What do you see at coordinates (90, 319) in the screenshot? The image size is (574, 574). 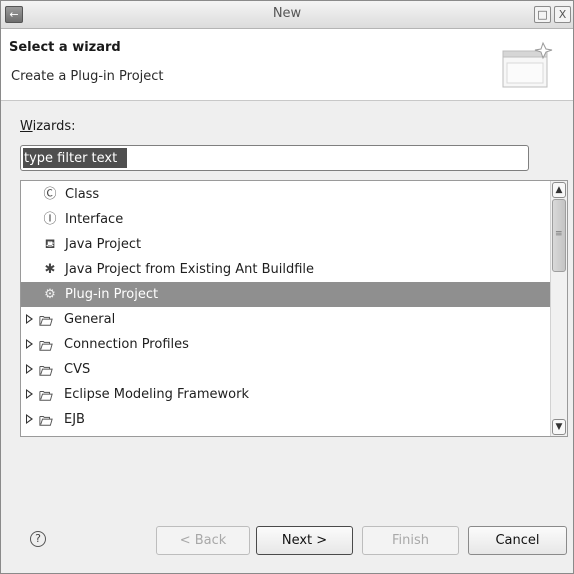 I see `tree-item-label: General` at bounding box center [90, 319].